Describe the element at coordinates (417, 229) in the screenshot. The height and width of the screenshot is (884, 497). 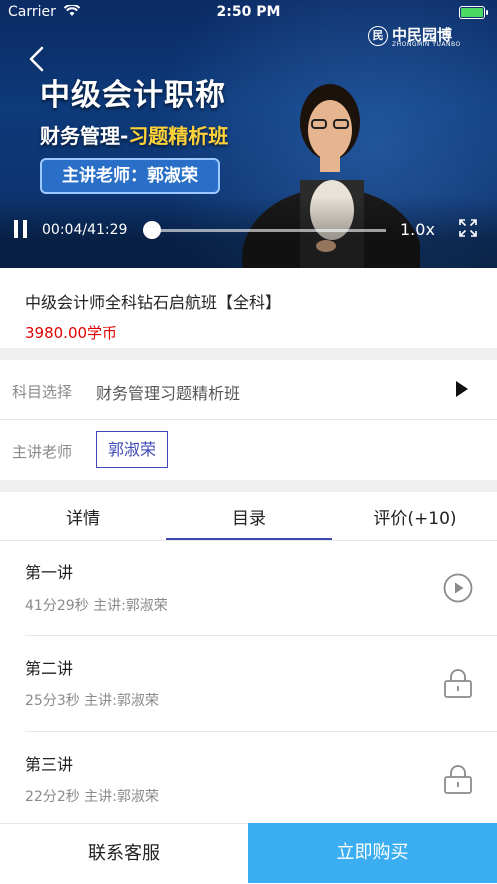
I see `playback-speed: 1.0x` at that location.